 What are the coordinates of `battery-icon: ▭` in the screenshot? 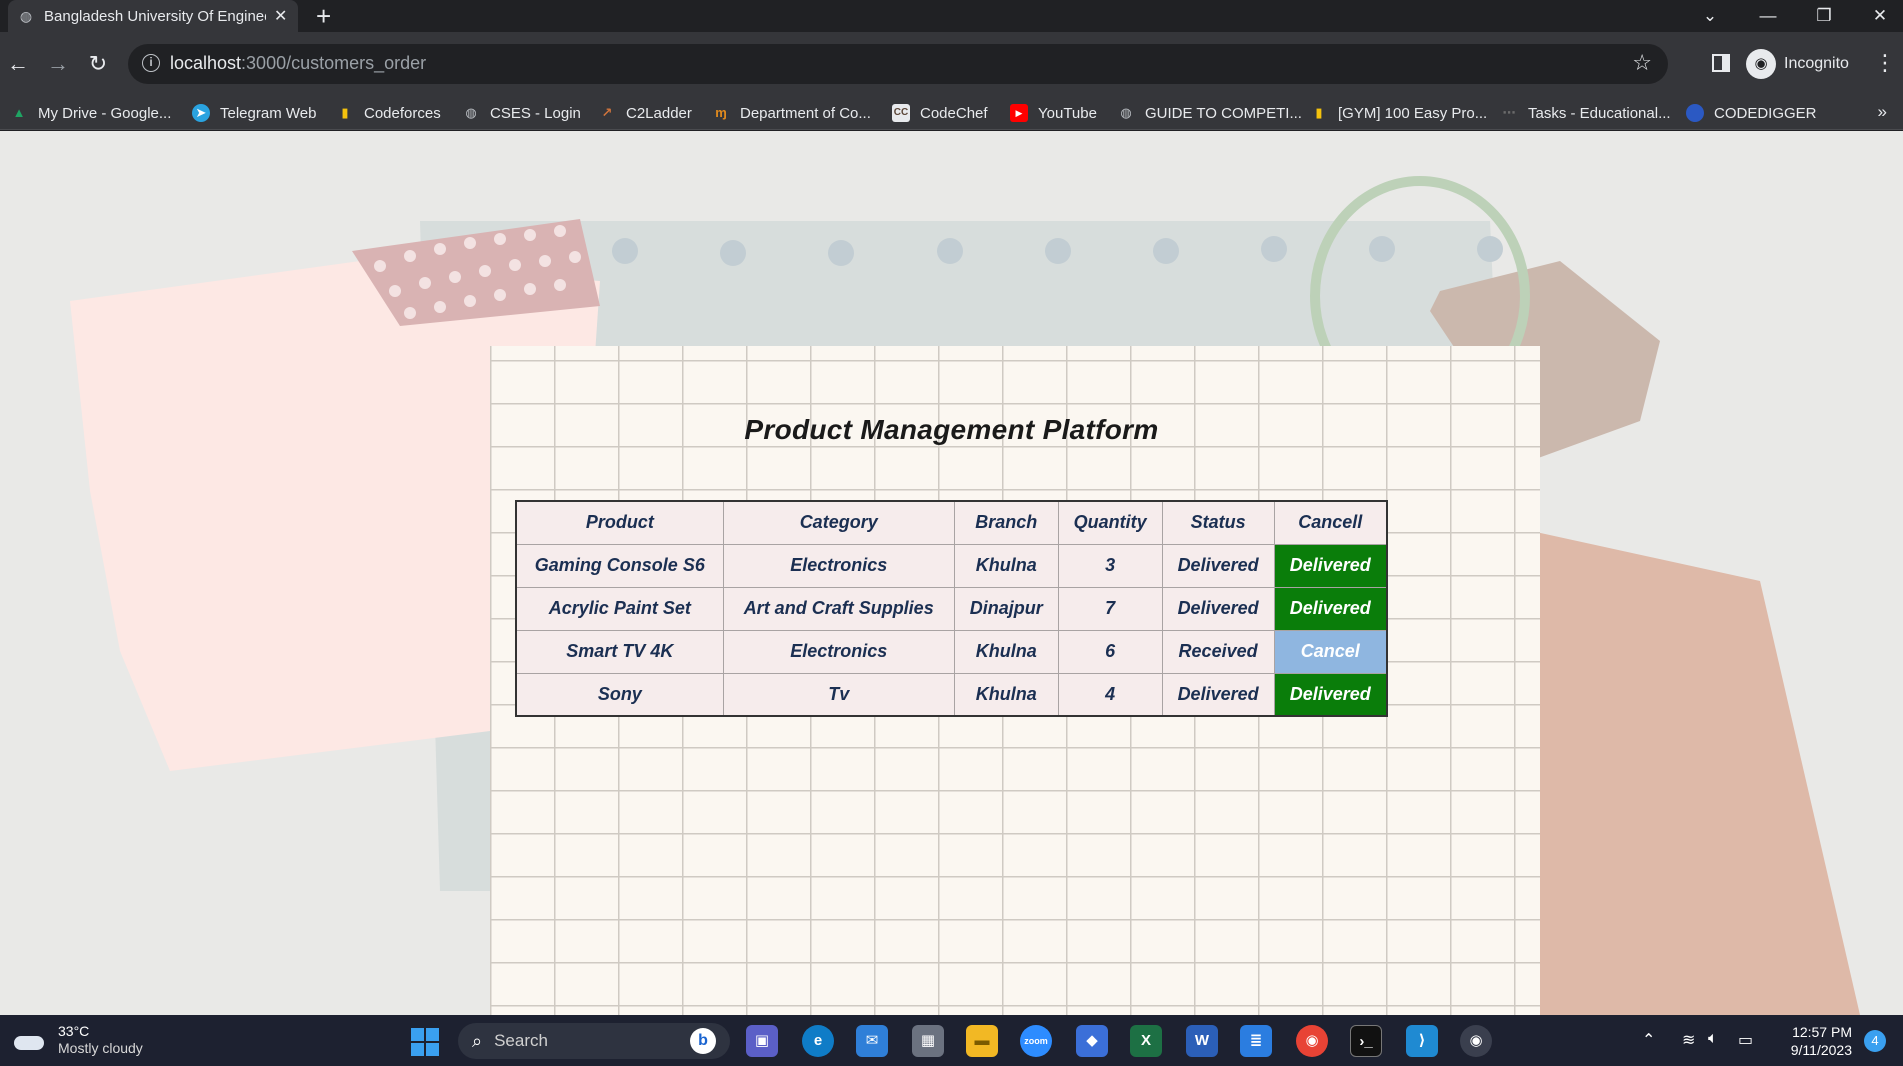 It's located at (1745, 1040).